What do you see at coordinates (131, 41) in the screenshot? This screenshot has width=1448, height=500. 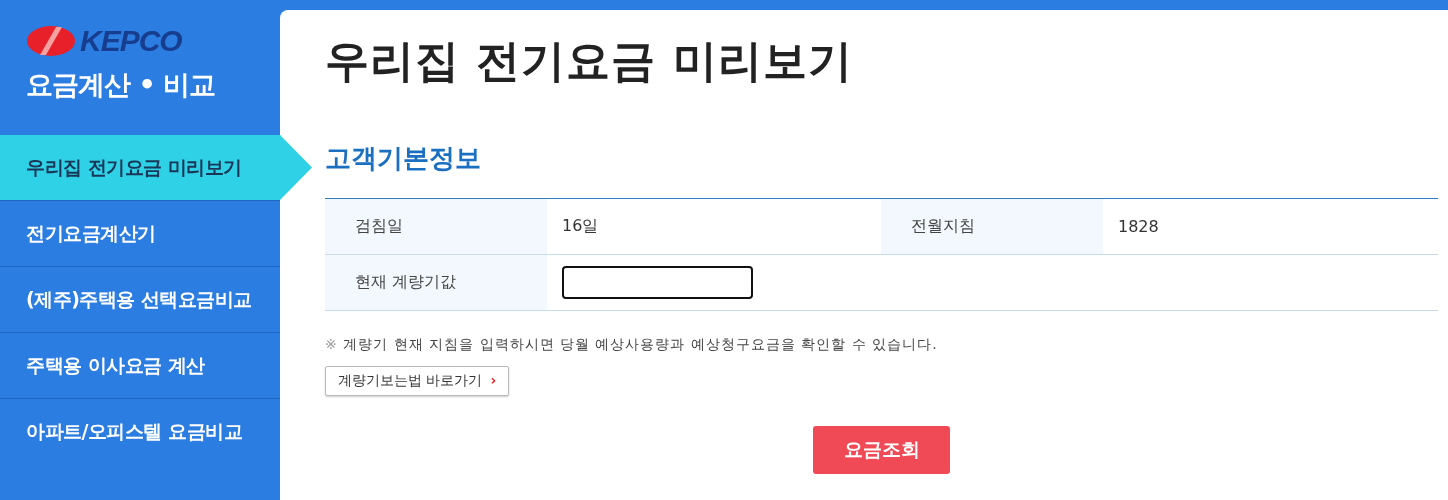 I see `brand-name: KEPCO` at bounding box center [131, 41].